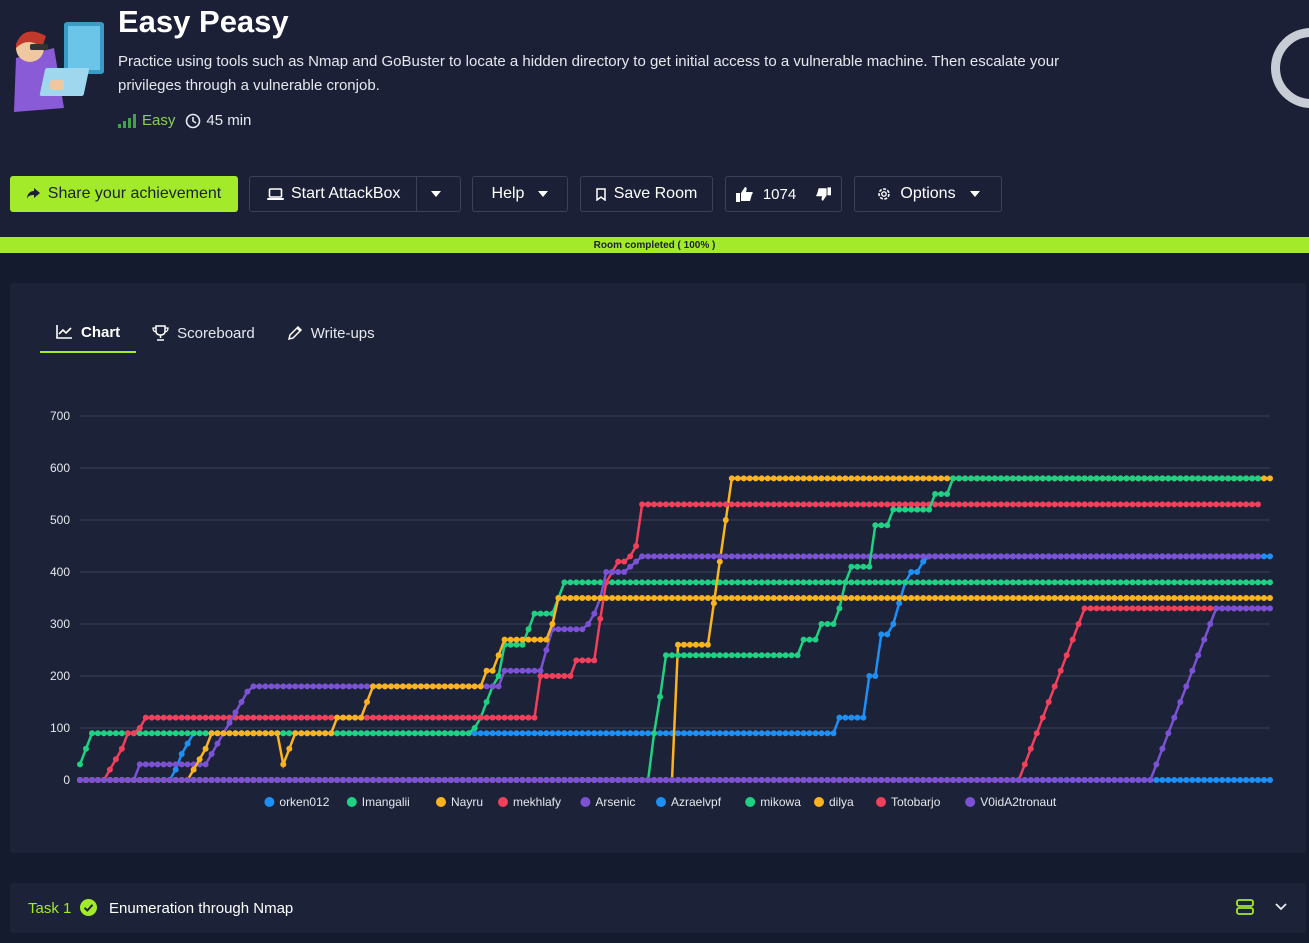  What do you see at coordinates (1245, 907) in the screenshot?
I see `server-icon` at bounding box center [1245, 907].